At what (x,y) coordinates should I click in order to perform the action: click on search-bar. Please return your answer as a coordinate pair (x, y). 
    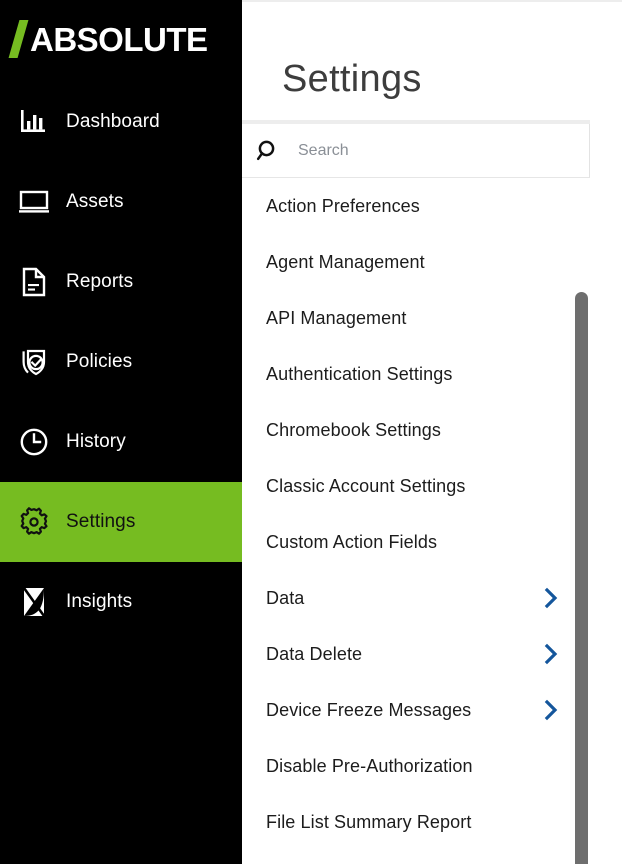
    Looking at the image, I should click on (416, 151).